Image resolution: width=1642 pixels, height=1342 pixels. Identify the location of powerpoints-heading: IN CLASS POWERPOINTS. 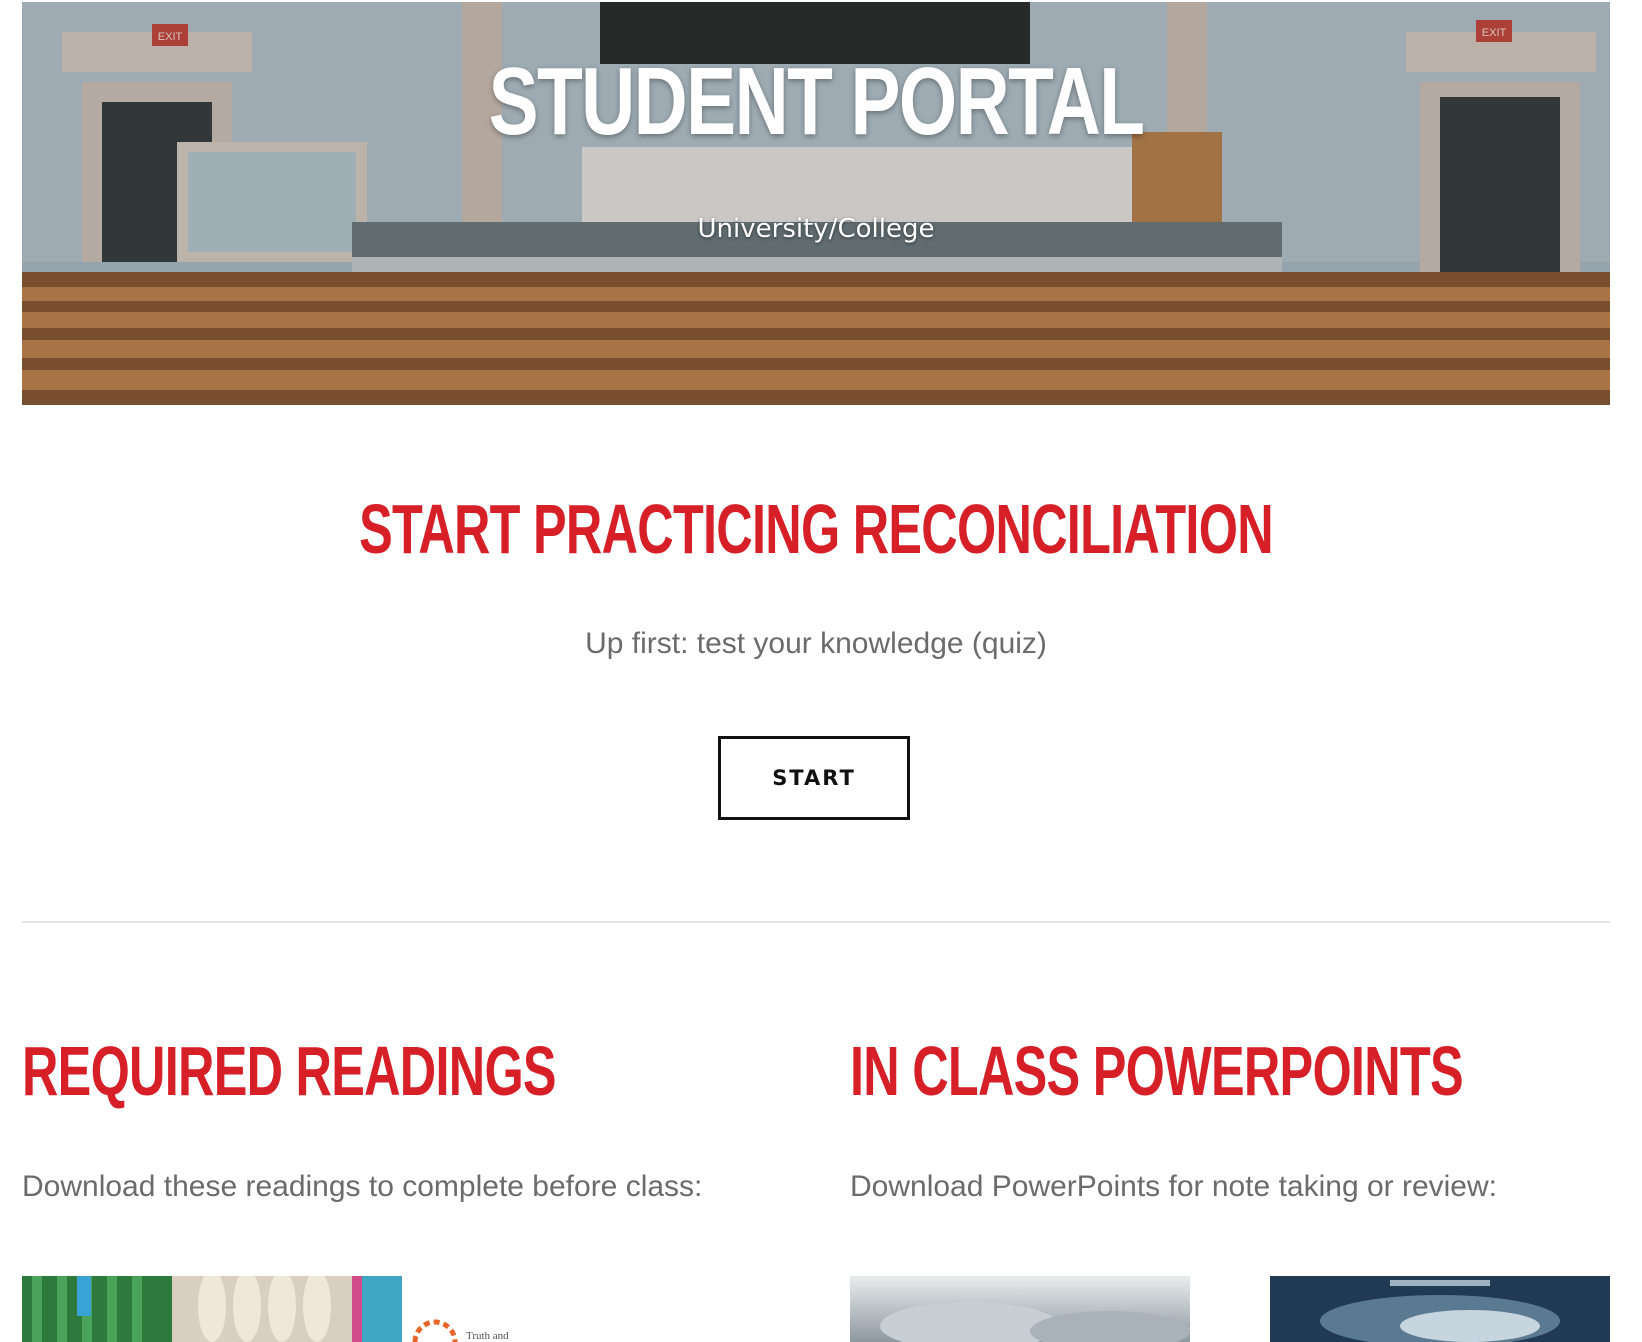
(1157, 1071).